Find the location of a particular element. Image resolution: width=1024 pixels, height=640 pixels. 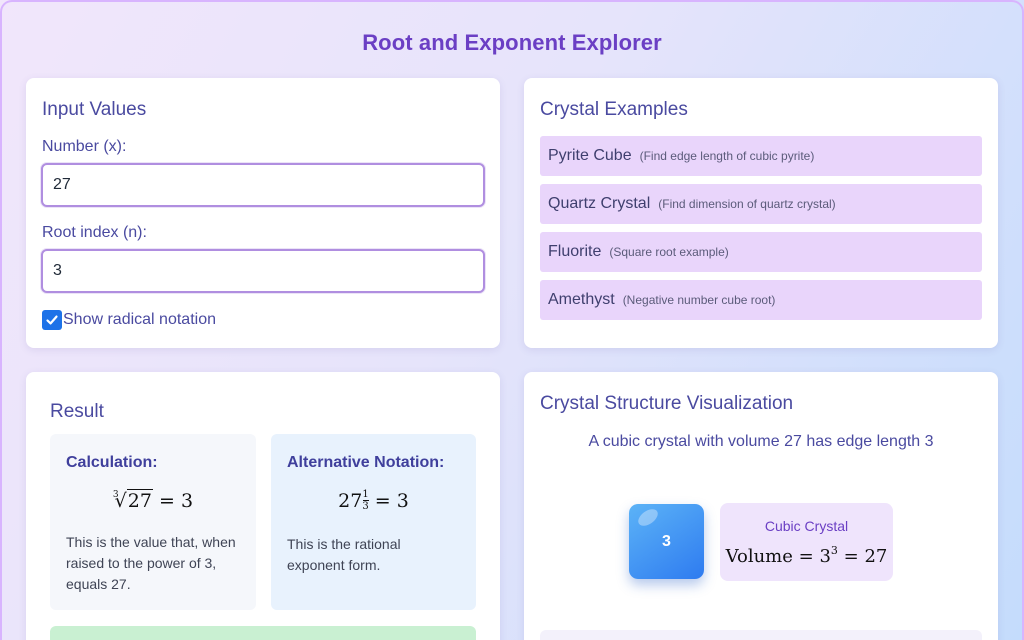

number-label: Number (x): is located at coordinates (84, 146).